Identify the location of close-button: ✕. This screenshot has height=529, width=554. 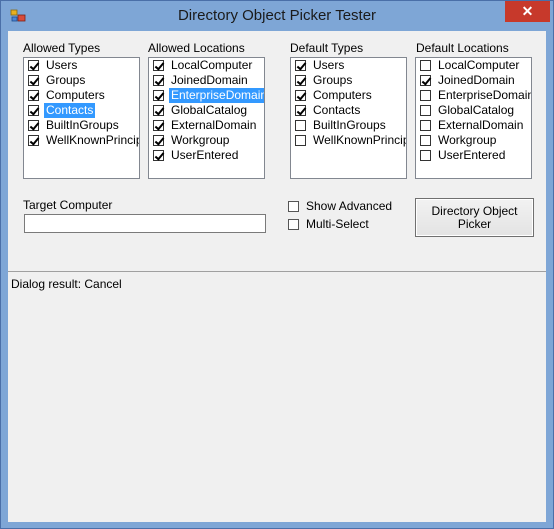
(527, 11).